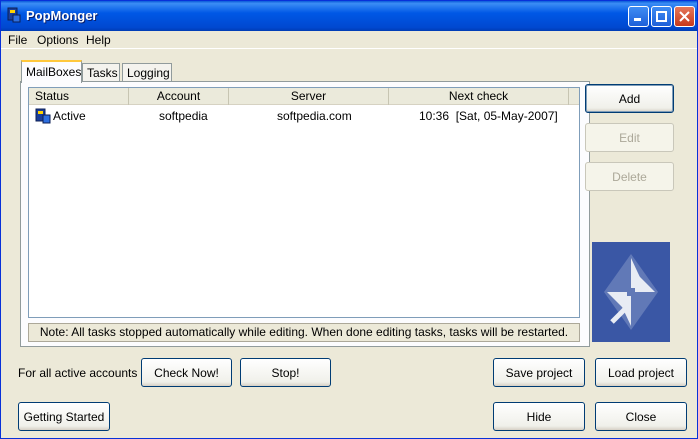 The height and width of the screenshot is (439, 698). I want to click on maximize-button, so click(661, 16).